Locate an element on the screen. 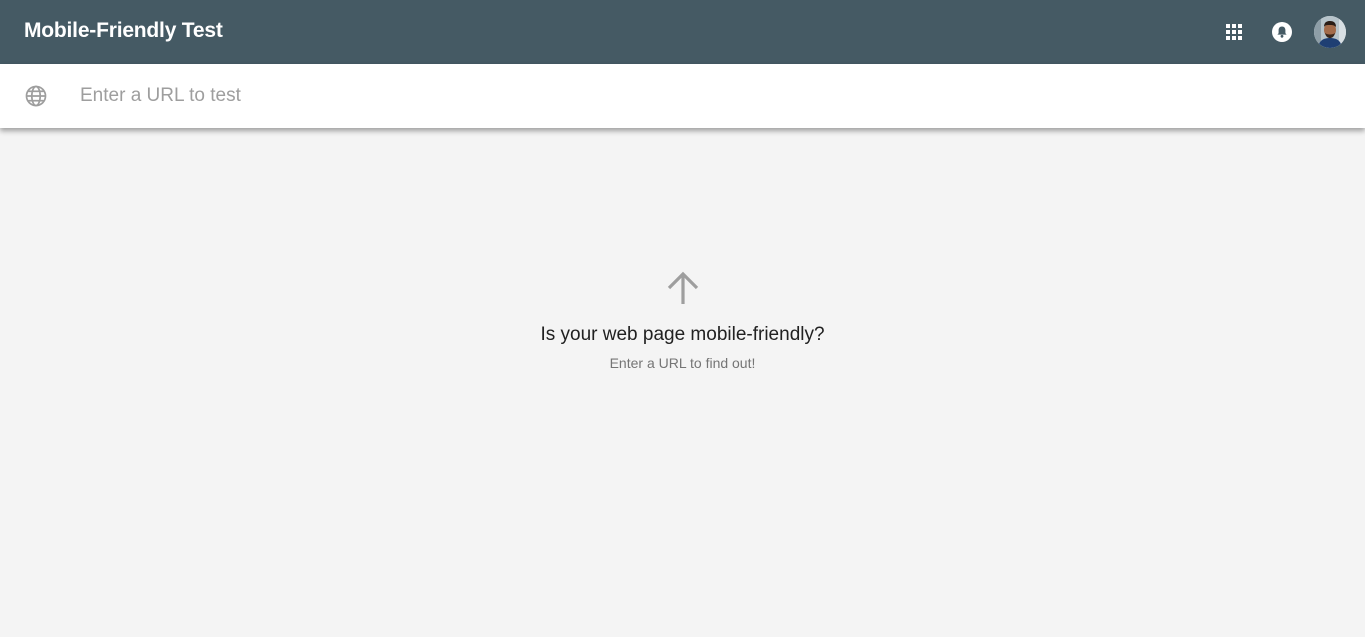 This screenshot has height=637, width=1365. empty-state-headline: Is your web page mobile-friendly? is located at coordinates (682, 334).